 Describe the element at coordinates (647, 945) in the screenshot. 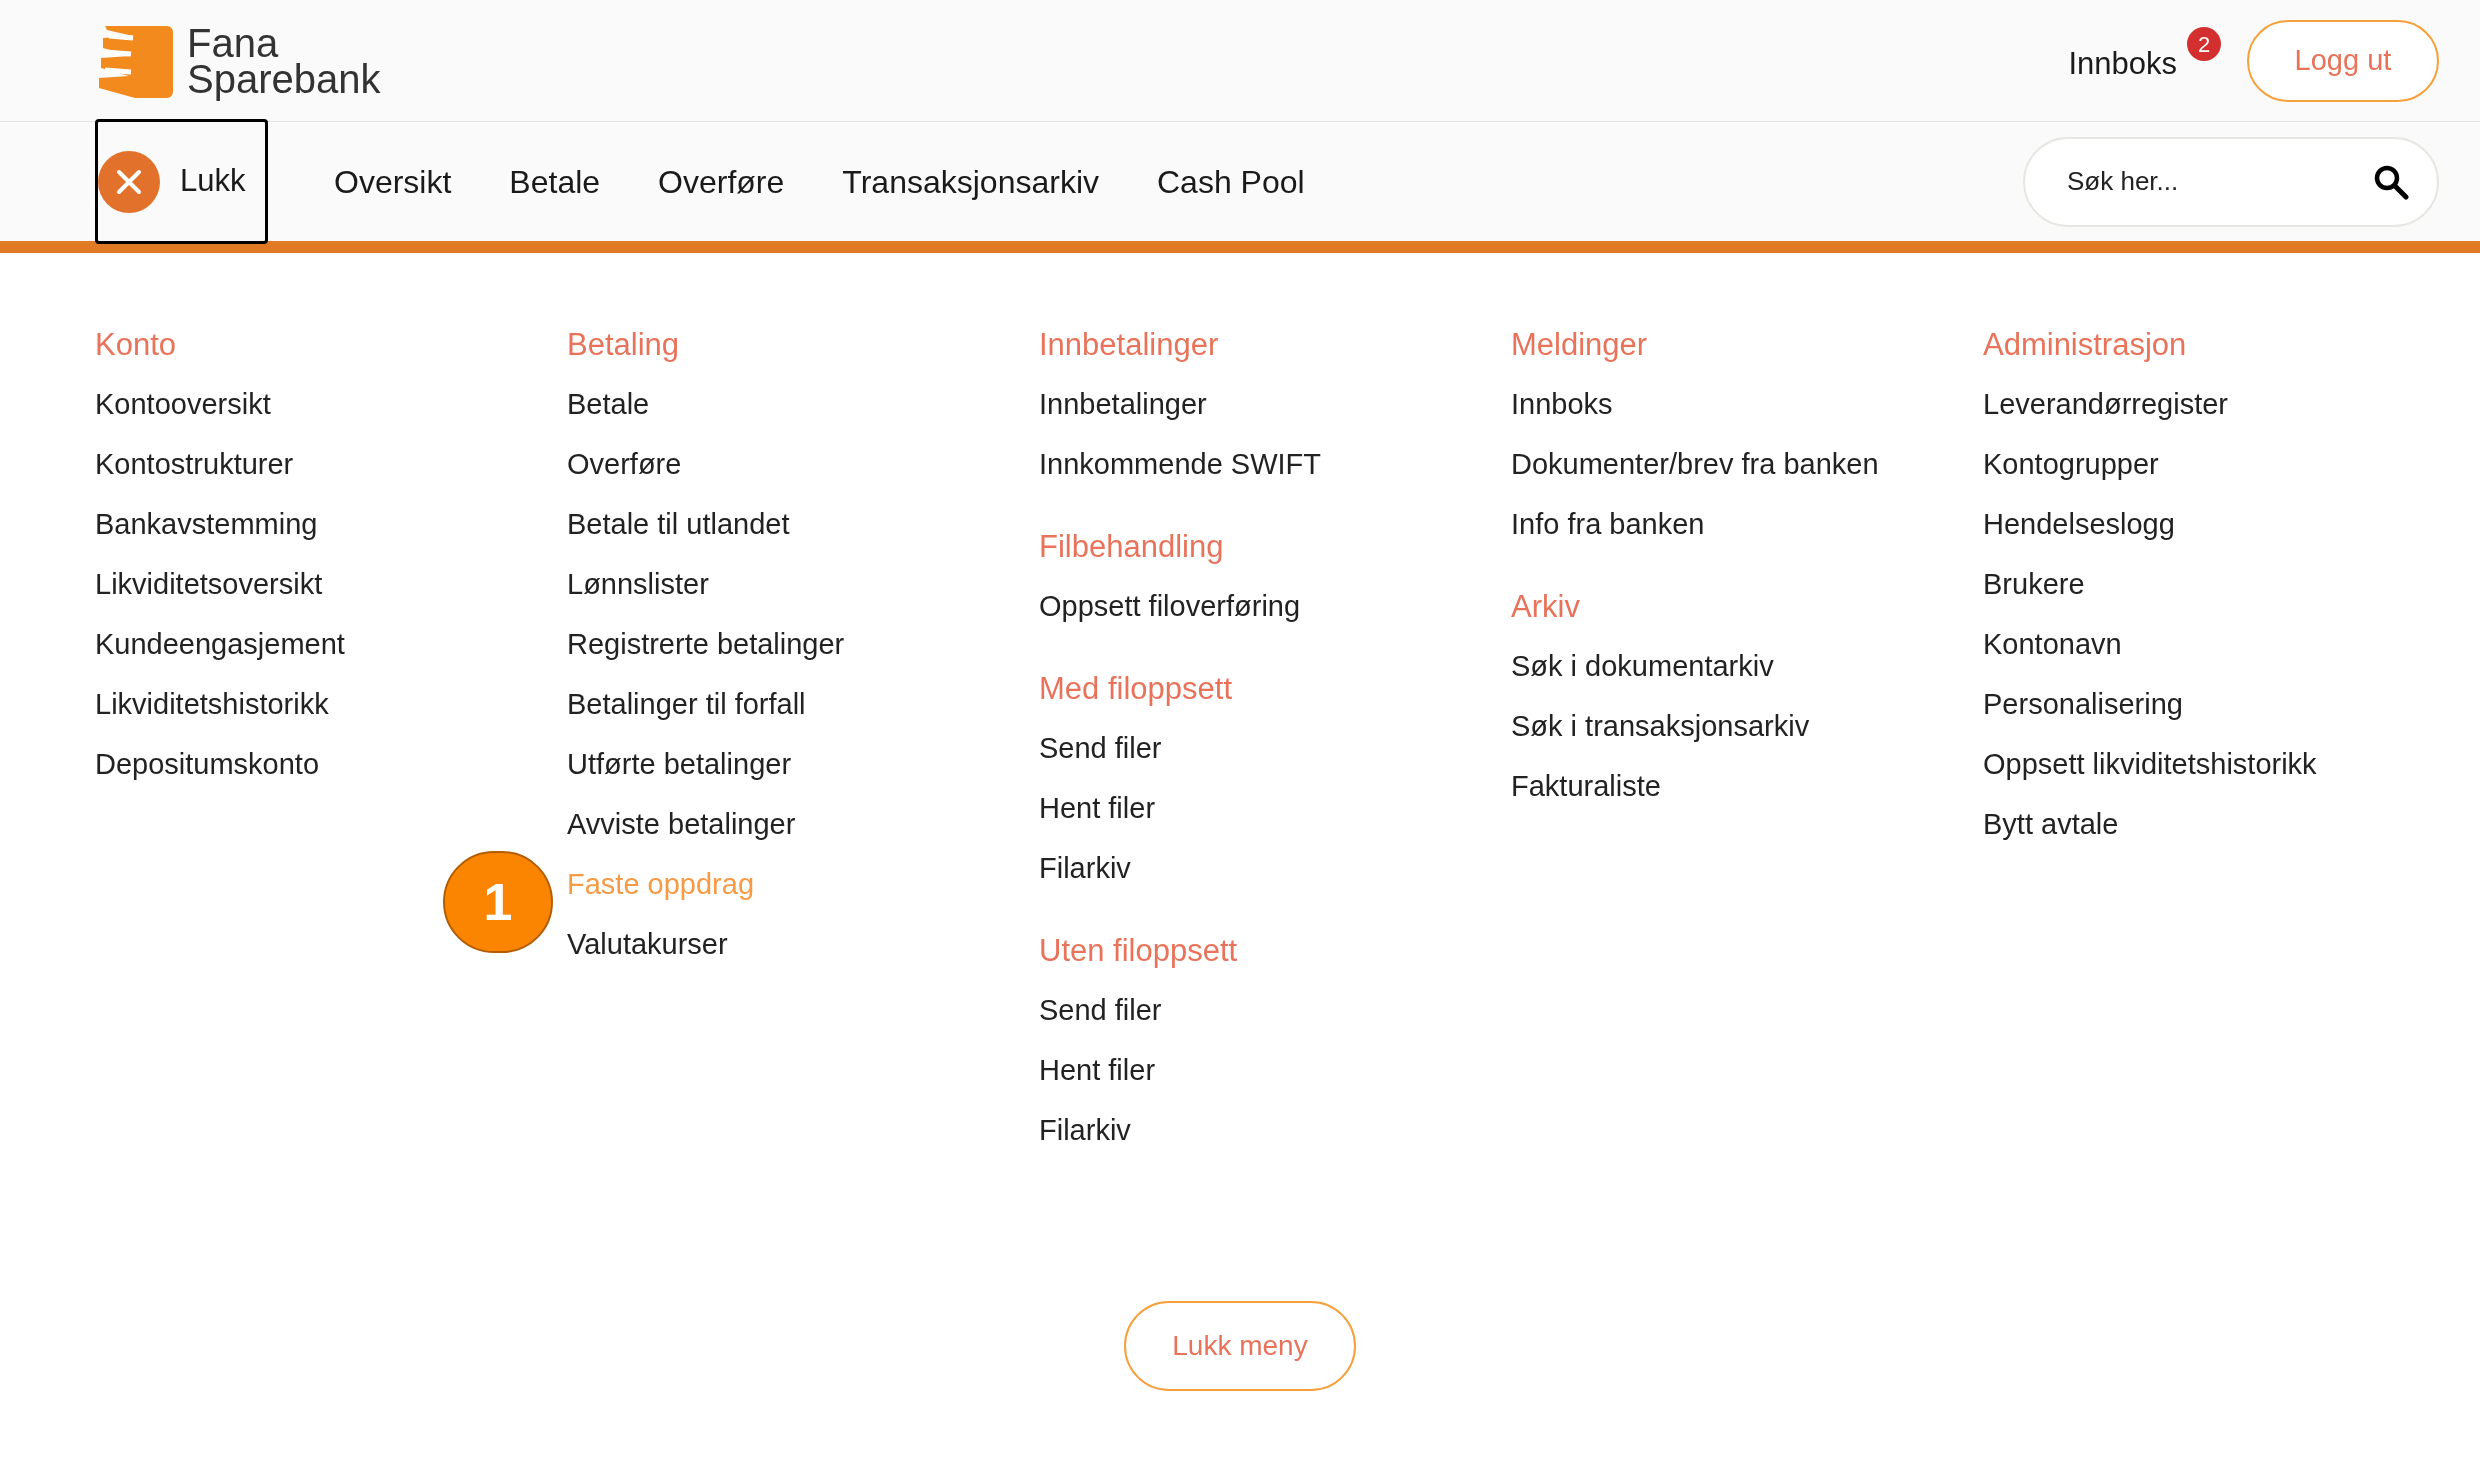

I see `menu-link: Valutakurser` at that location.